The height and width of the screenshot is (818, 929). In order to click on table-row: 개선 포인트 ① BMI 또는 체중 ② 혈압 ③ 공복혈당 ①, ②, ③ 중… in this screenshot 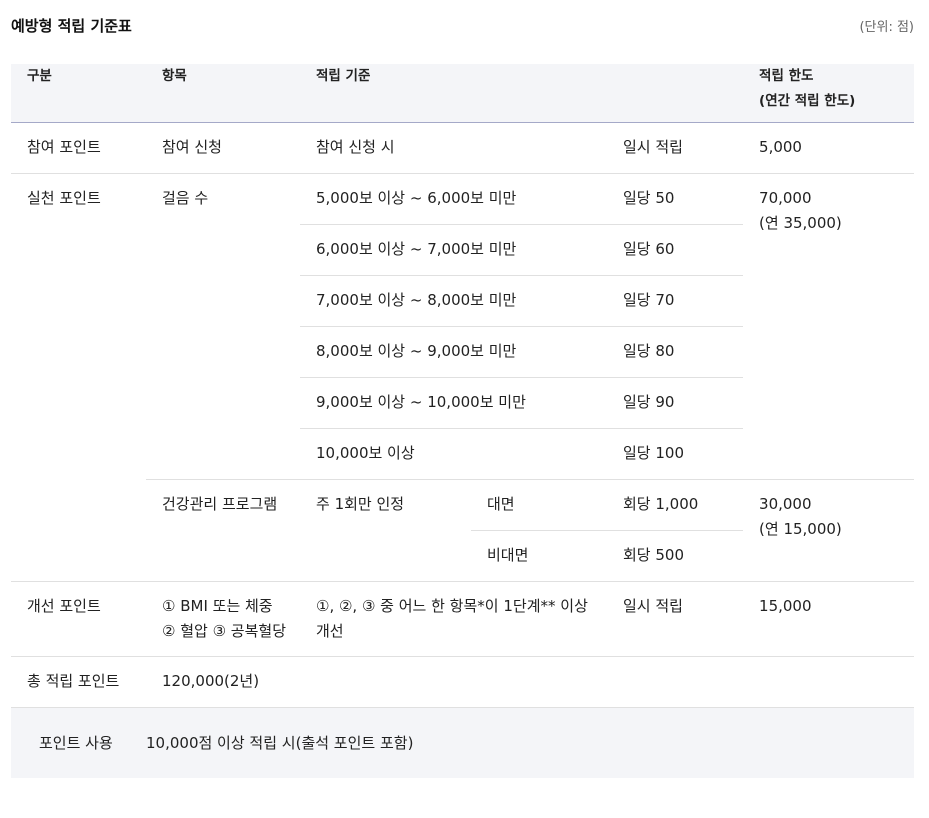, I will do `click(463, 619)`.